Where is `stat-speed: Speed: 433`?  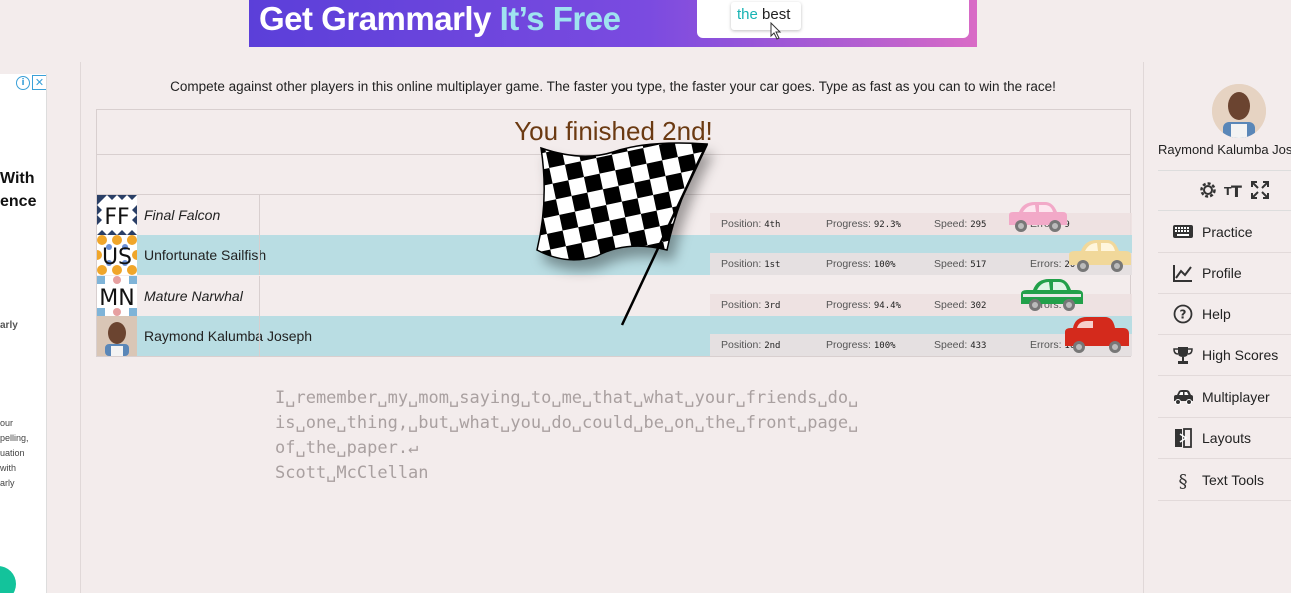 stat-speed: Speed: 433 is located at coordinates (960, 345).